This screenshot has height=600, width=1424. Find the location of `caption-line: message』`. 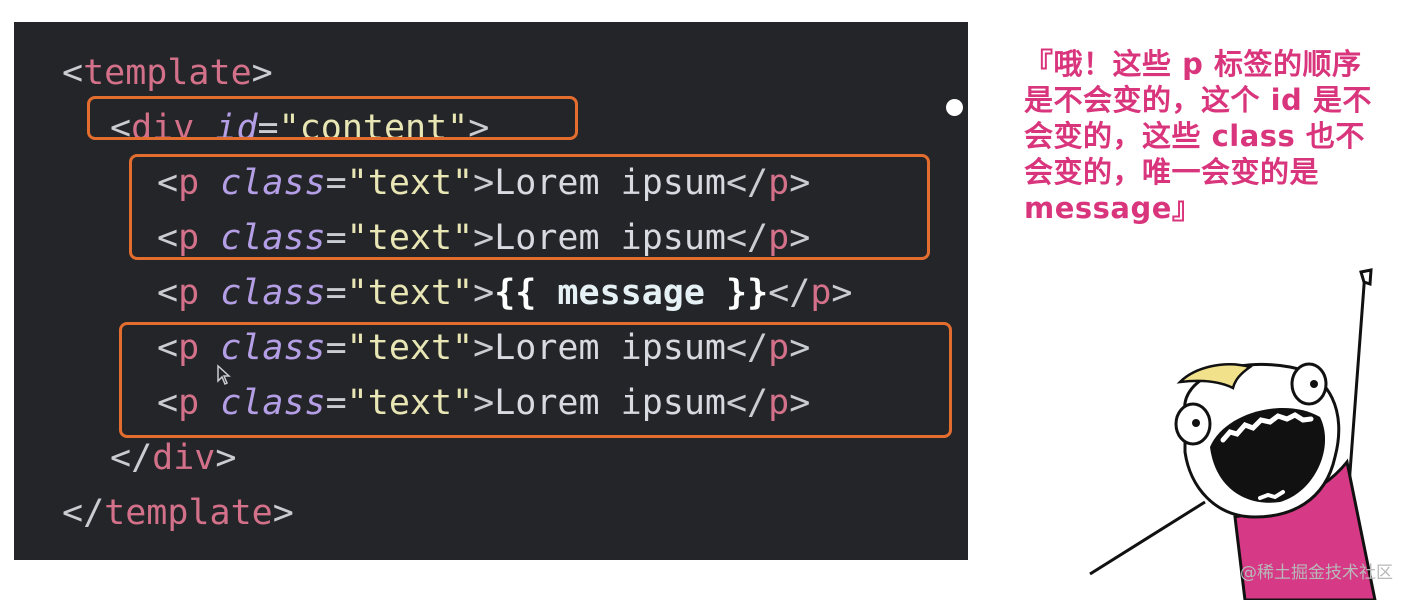

caption-line: message』 is located at coordinates (1113, 208).